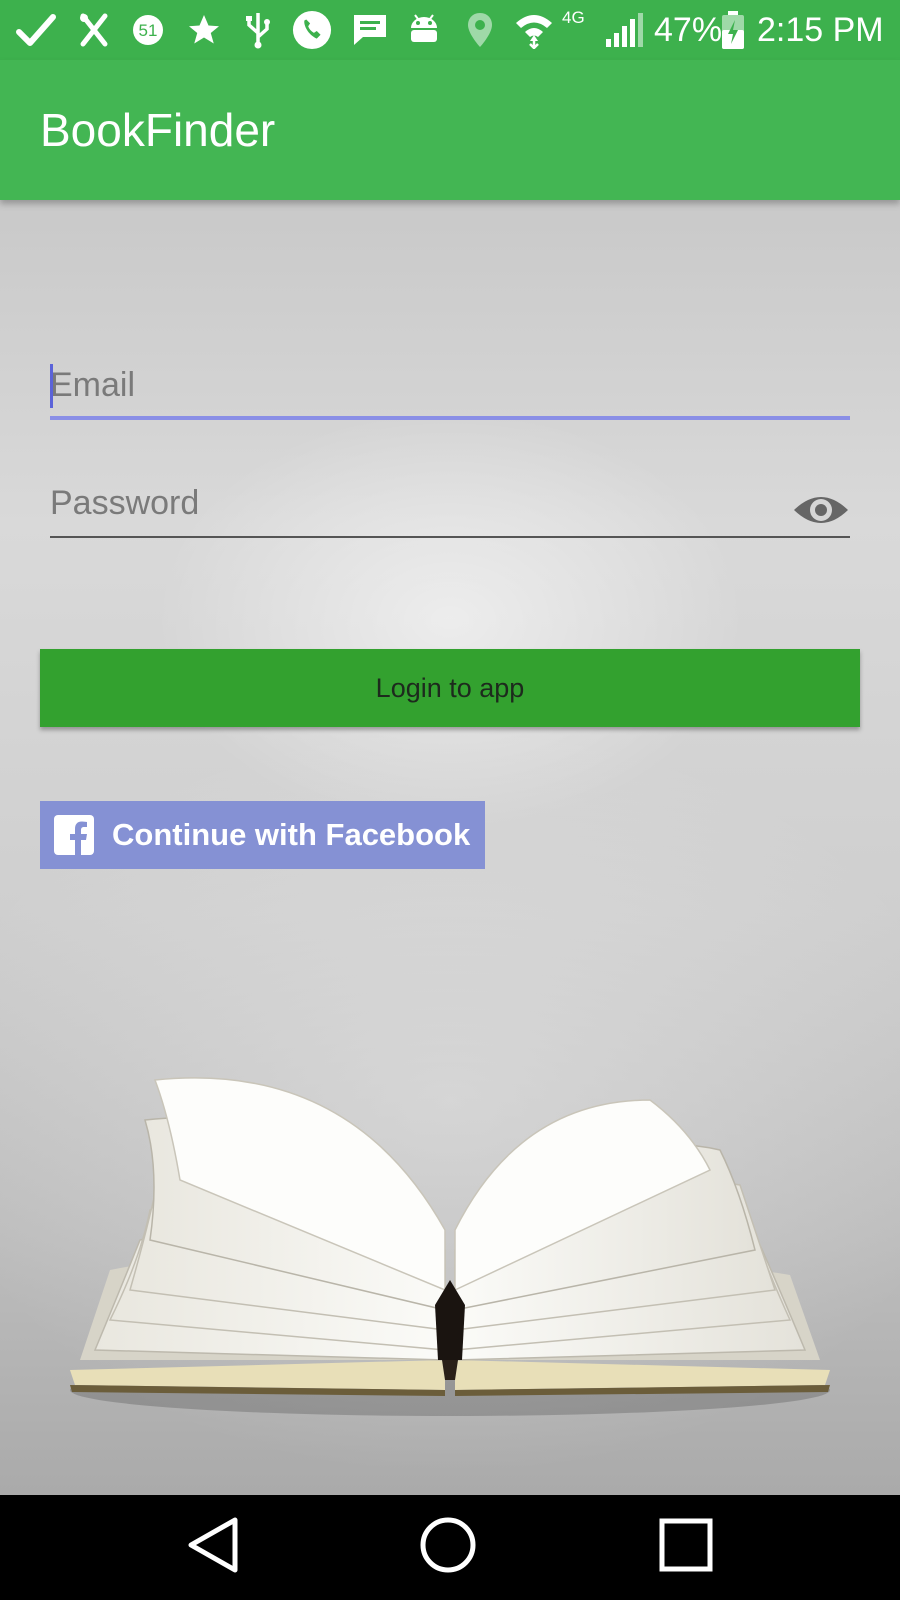  I want to click on android-icon, so click(424, 30).